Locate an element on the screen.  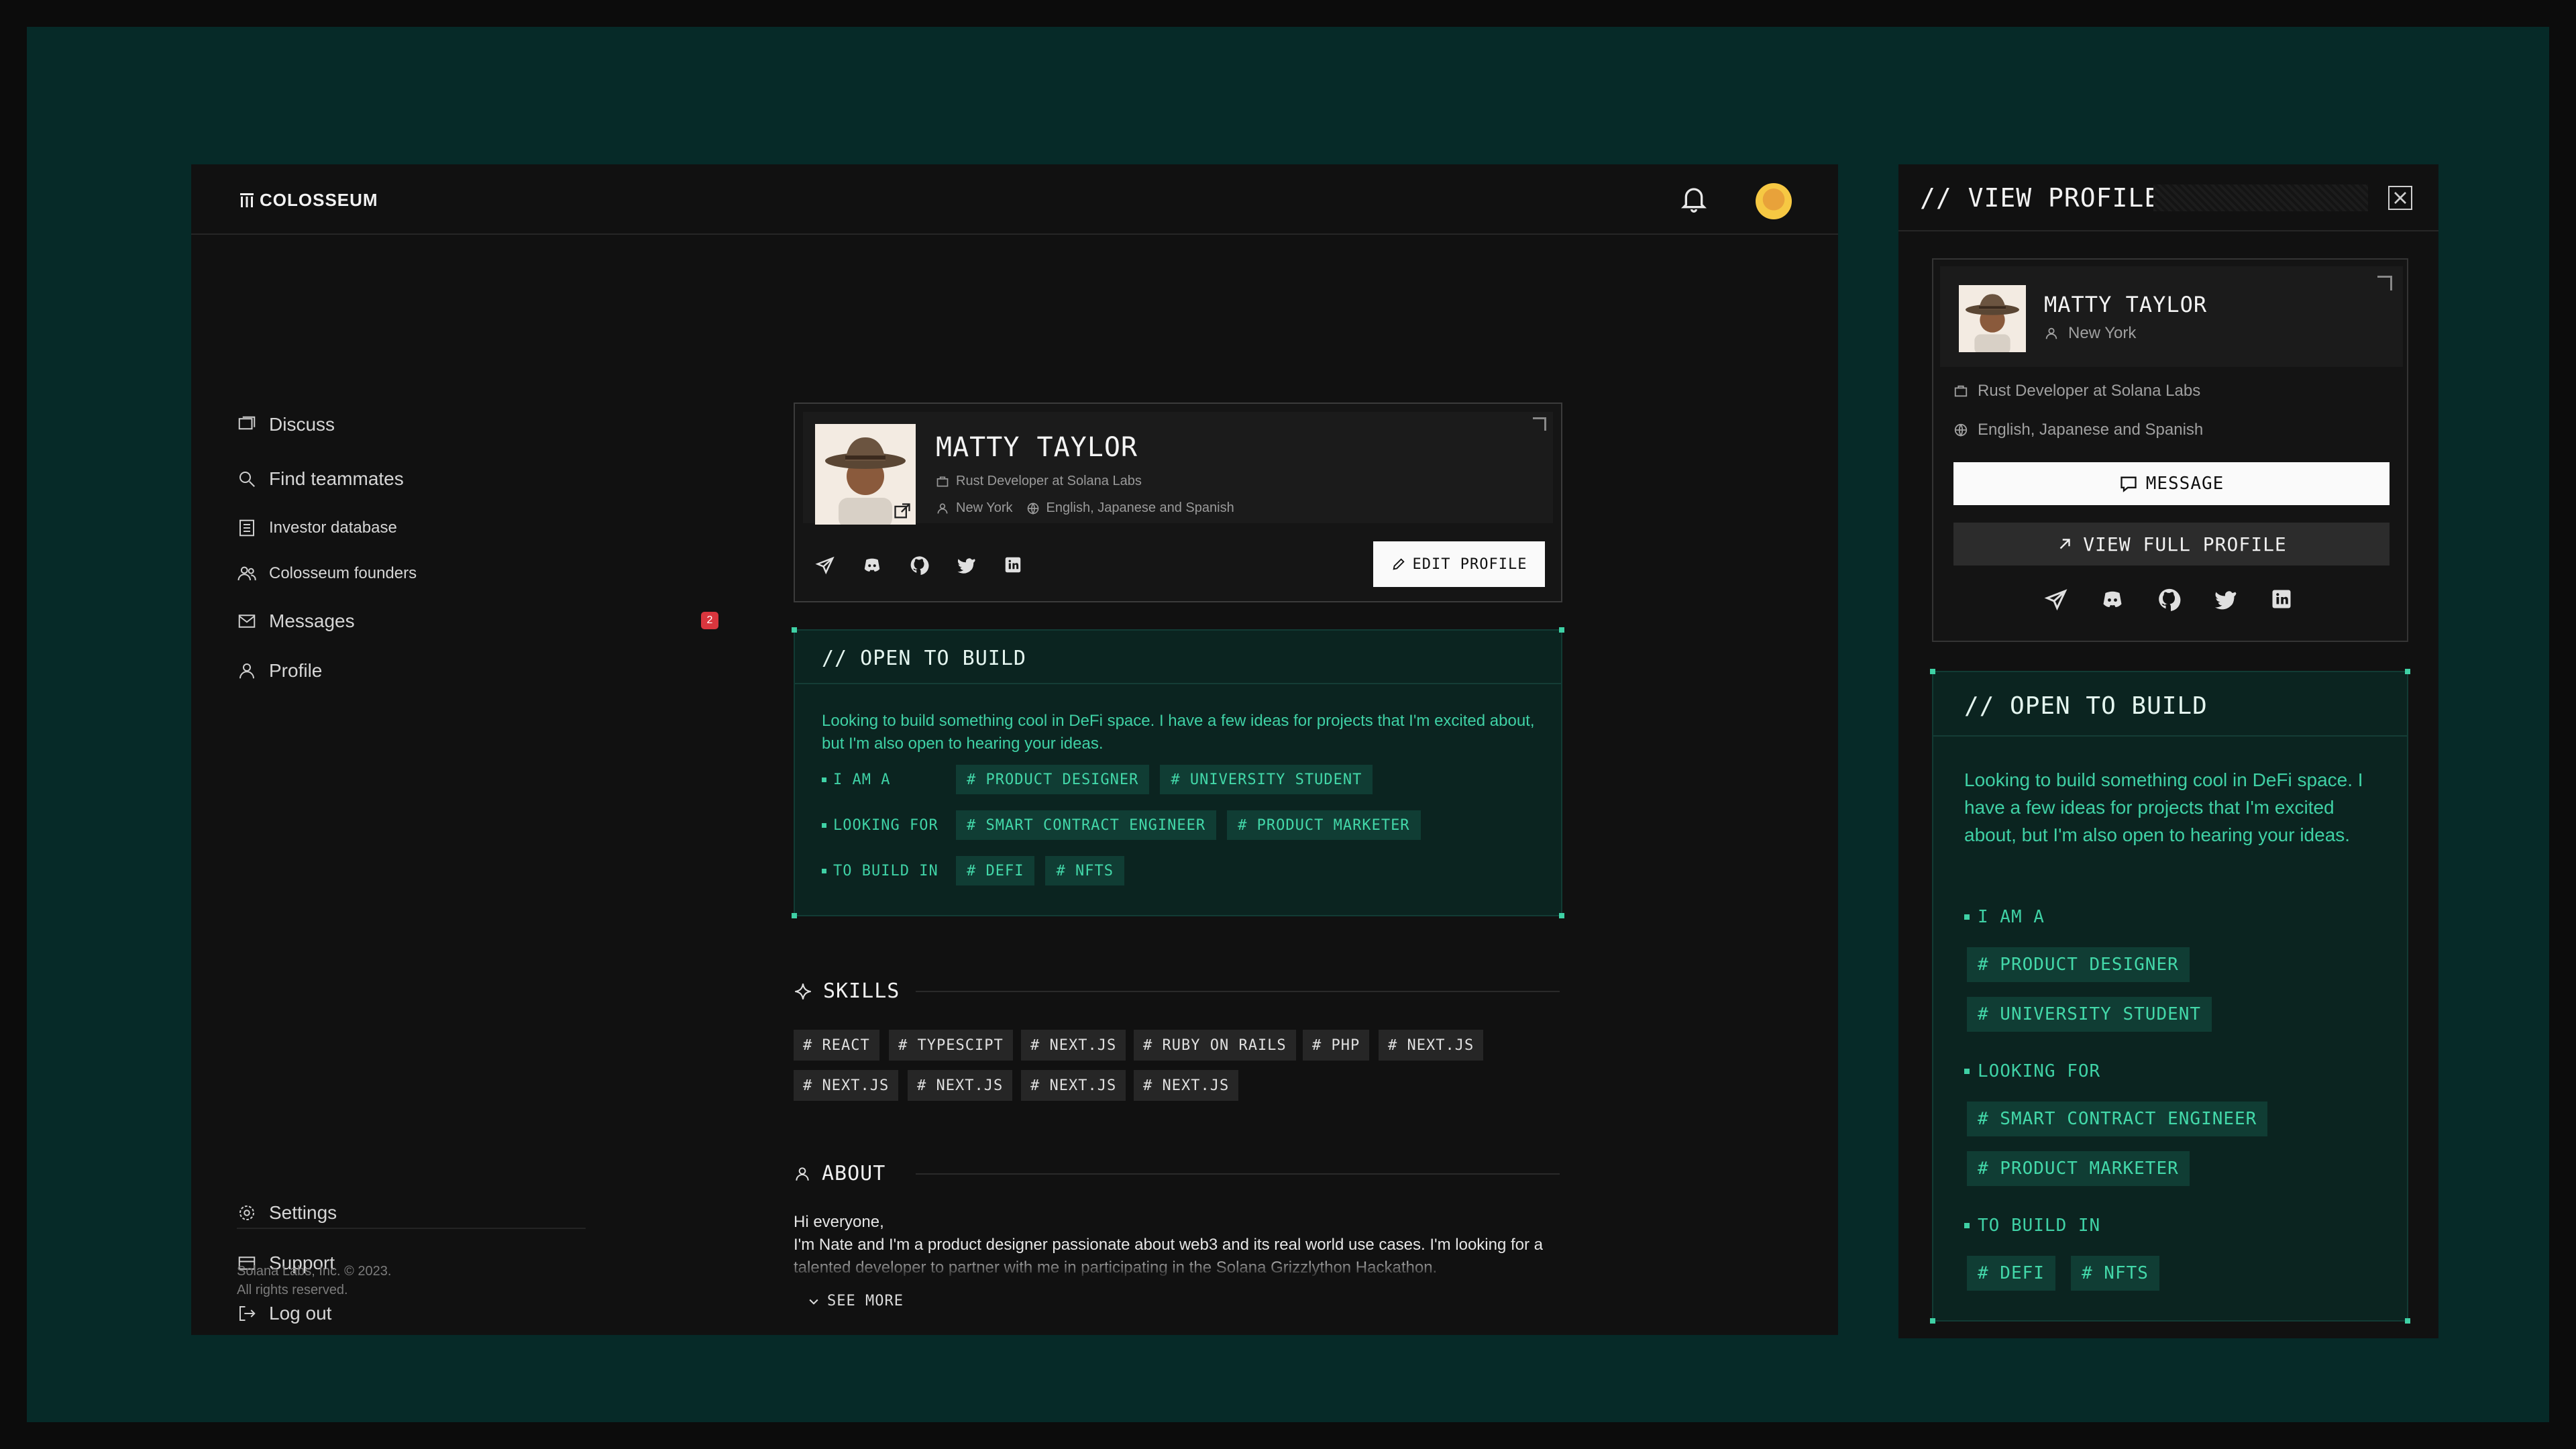
panel-profile-location: New York is located at coordinates (2090, 333).